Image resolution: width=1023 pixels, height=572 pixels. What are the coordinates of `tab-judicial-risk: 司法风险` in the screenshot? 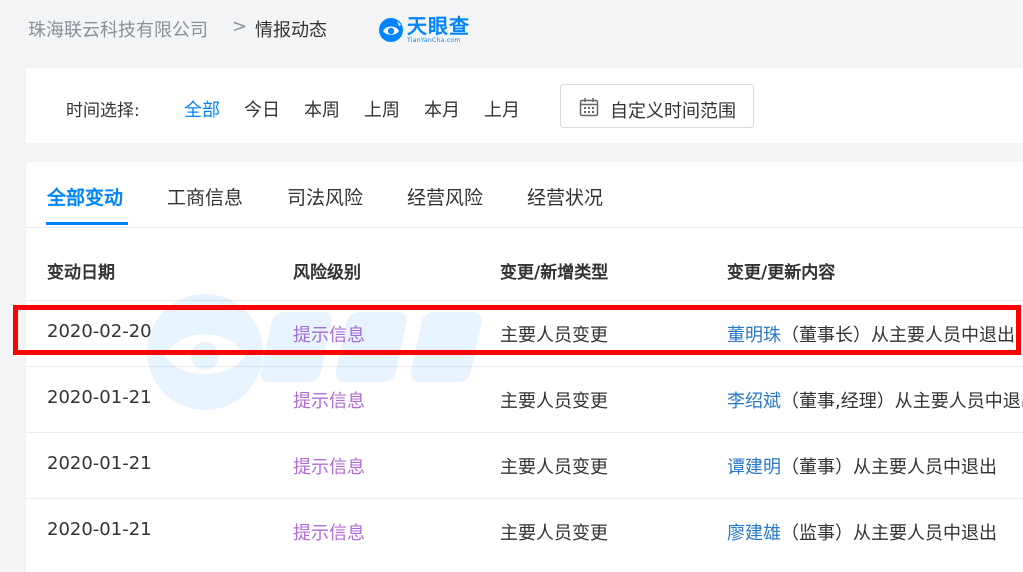 It's located at (325, 196).